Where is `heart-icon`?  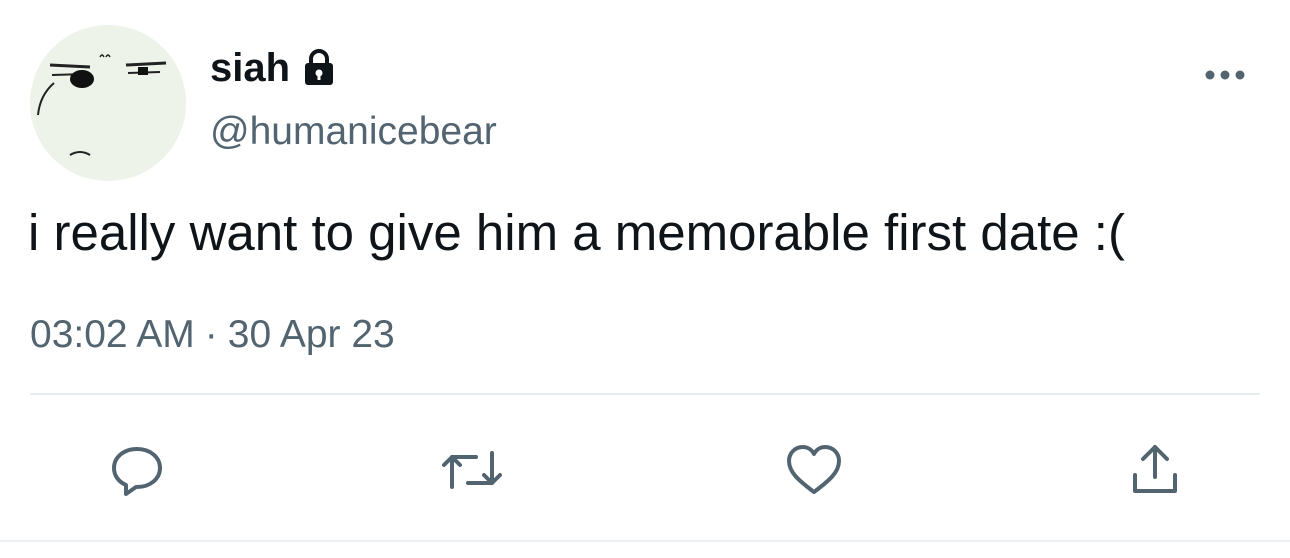
heart-icon is located at coordinates (814, 469).